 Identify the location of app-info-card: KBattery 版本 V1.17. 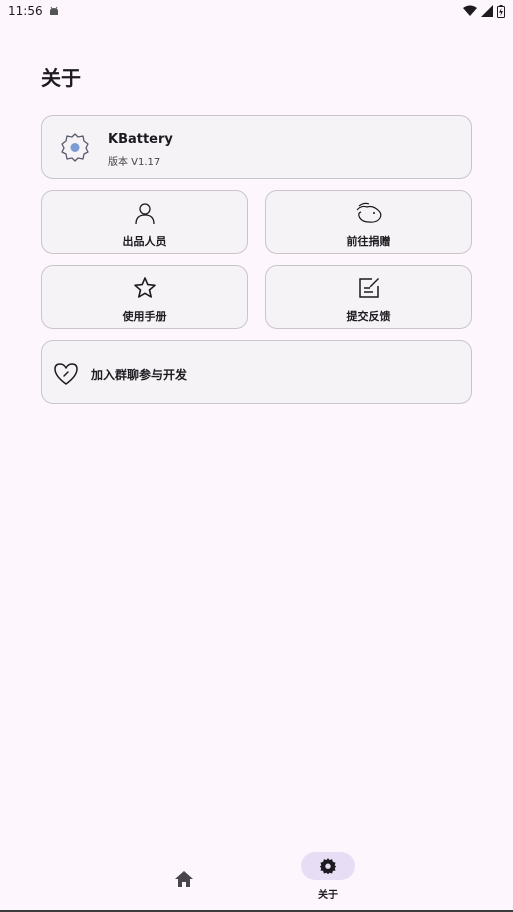
(256, 147).